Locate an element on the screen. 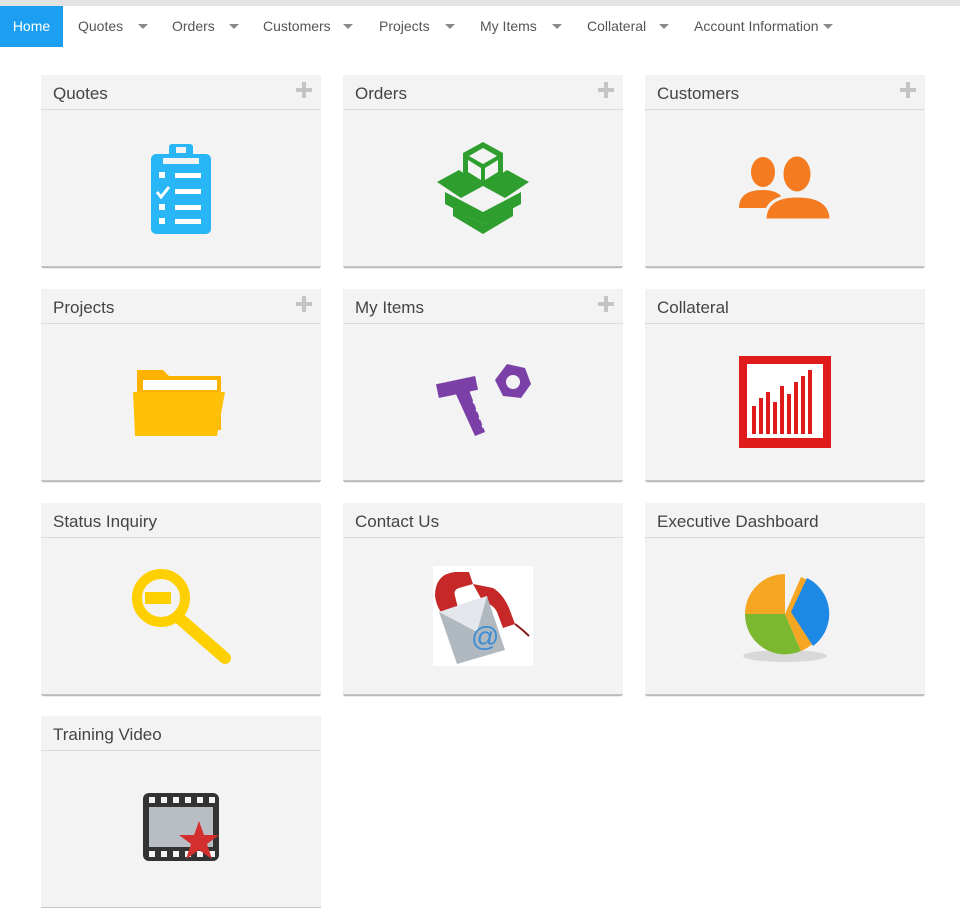 The height and width of the screenshot is (908, 960). nav-orders: Orders is located at coordinates (205, 26).